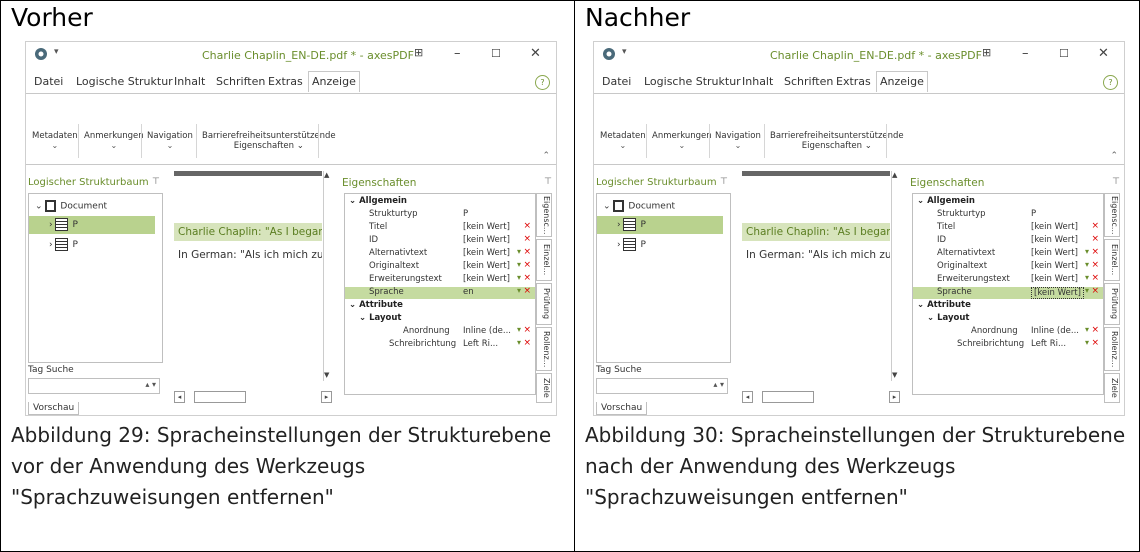 The width and height of the screenshot is (1140, 552). I want to click on prop-row-sprache: Sprache [kein Wert] ▾ ×, so click(1008, 292).